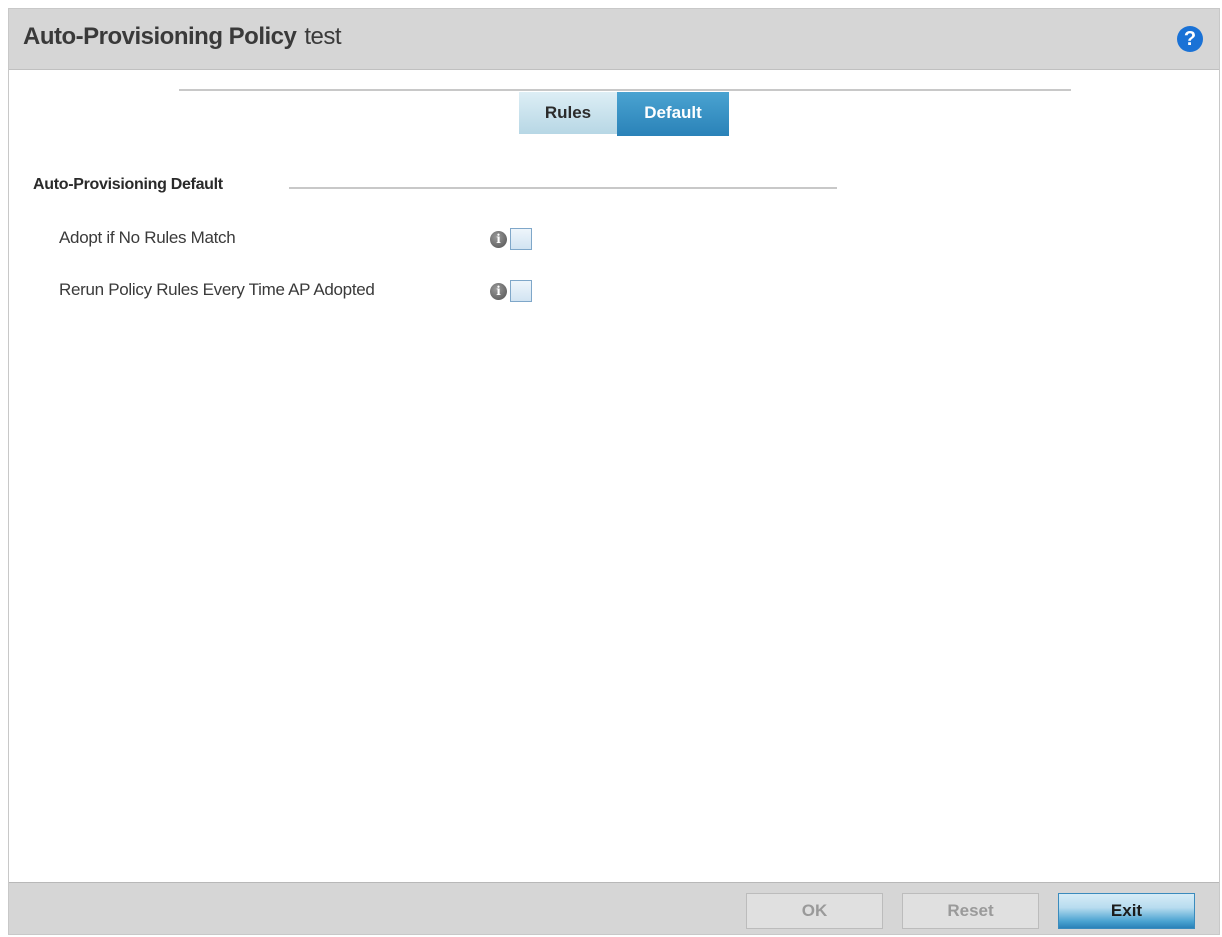 This screenshot has width=1222, height=937. I want to click on tab-default: Default, so click(673, 114).